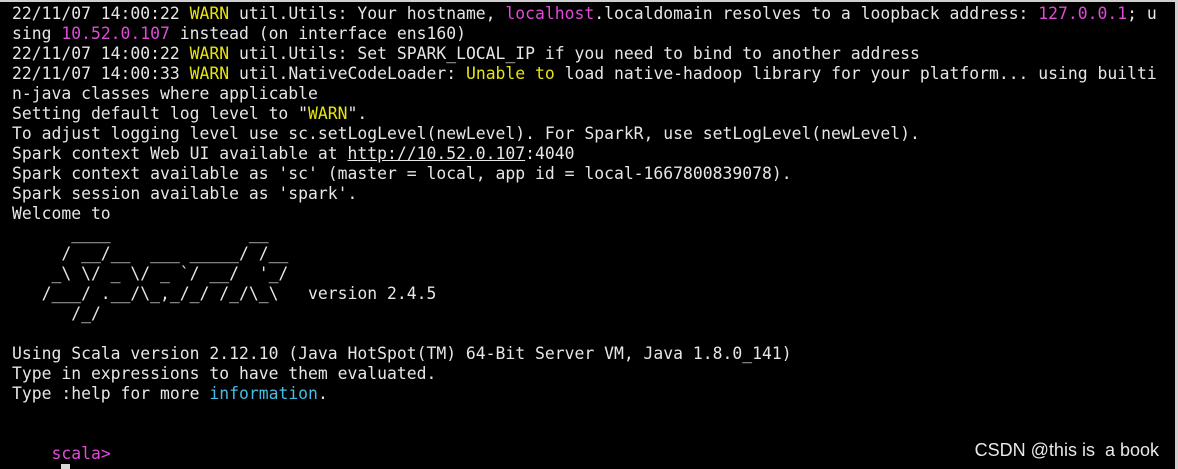 The width and height of the screenshot is (1178, 469). Describe the element at coordinates (224, 293) in the screenshot. I see `terminal-text-segment: /___/ .__/\_,_/_/ /_/\_\ version 2.4.5` at that location.